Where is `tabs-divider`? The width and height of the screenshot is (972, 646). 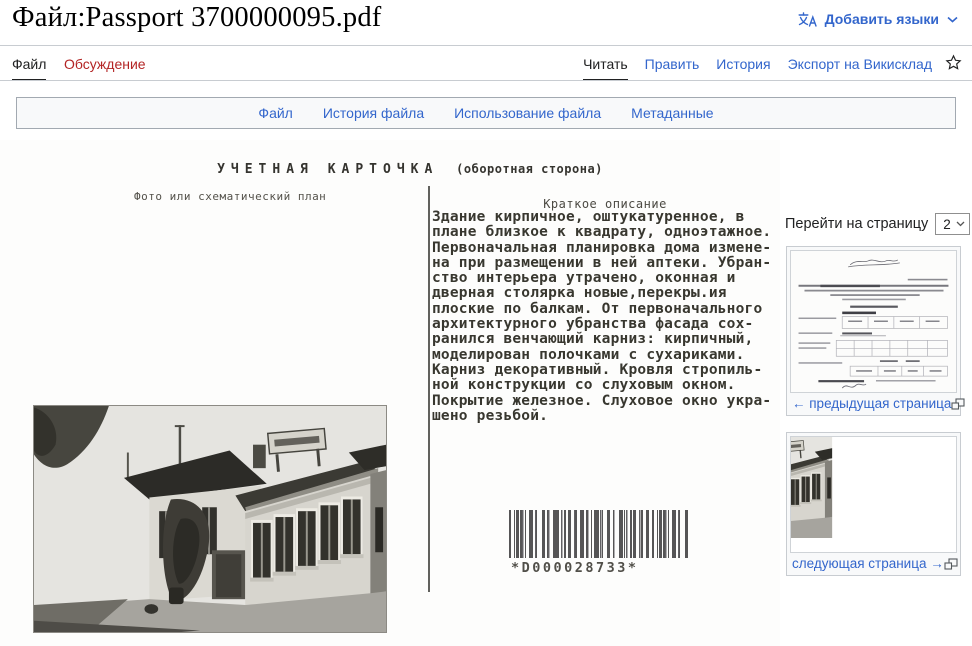
tabs-divider is located at coordinates (486, 80).